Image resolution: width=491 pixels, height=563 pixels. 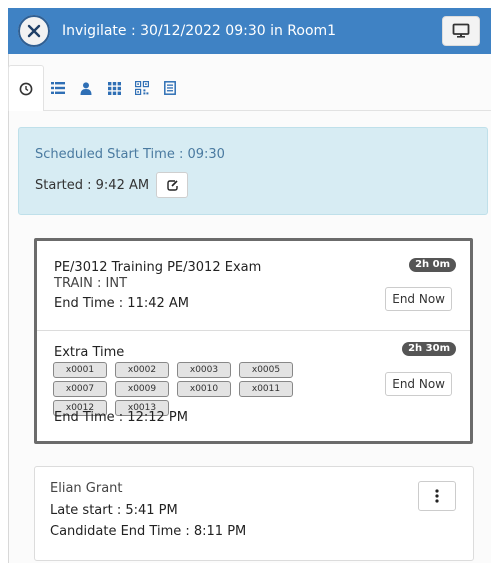 I want to click on extra-time-end-now-button: End Now, so click(x=418, y=384).